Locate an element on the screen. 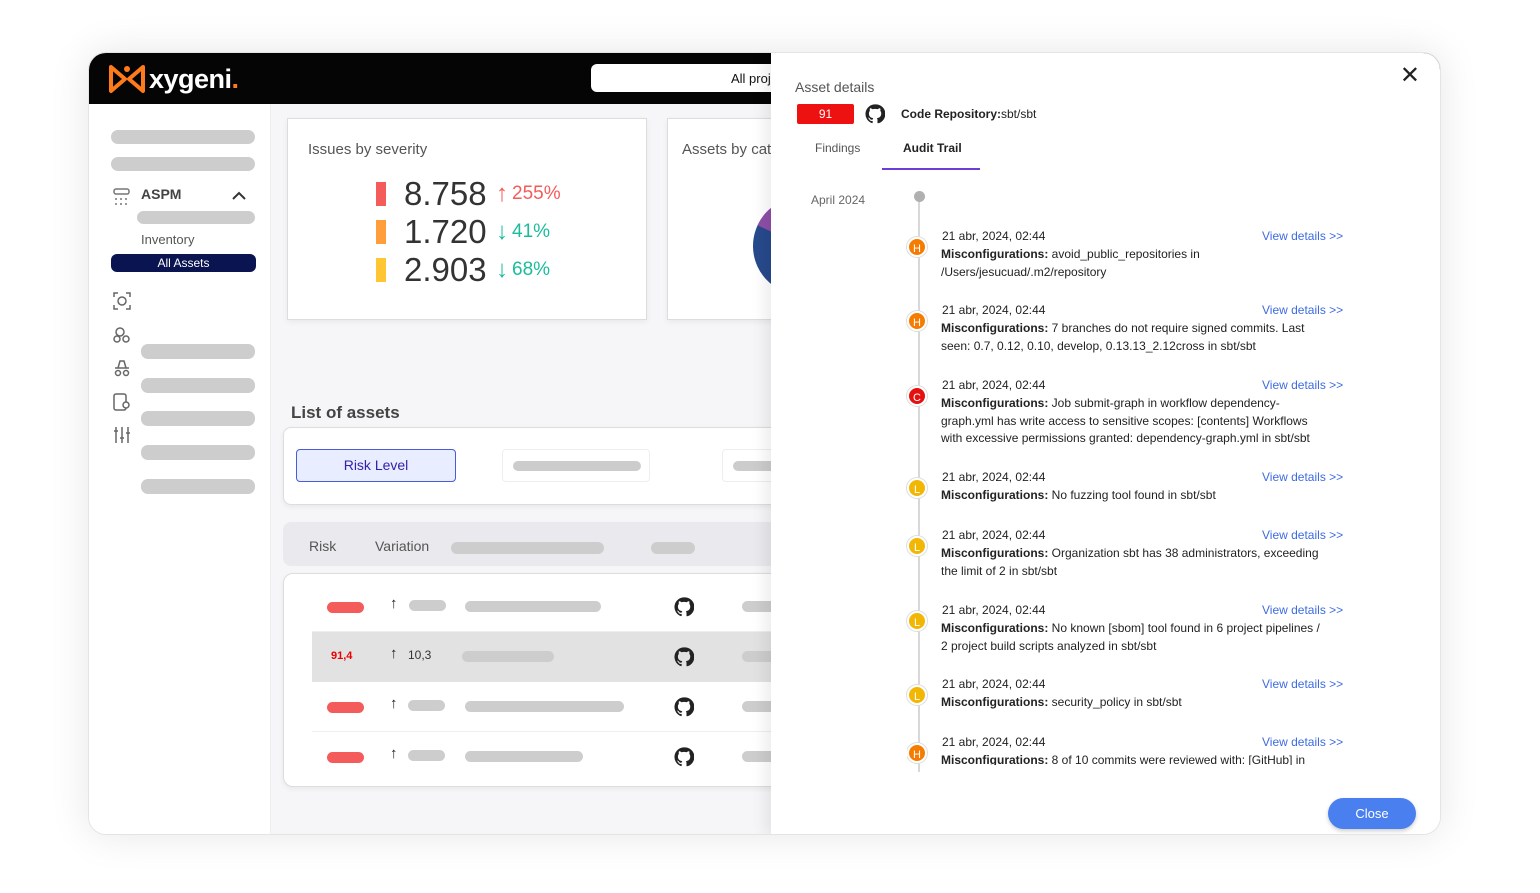 The image size is (1540, 893). assets-table-header: Risk Variation is located at coordinates (543, 544).